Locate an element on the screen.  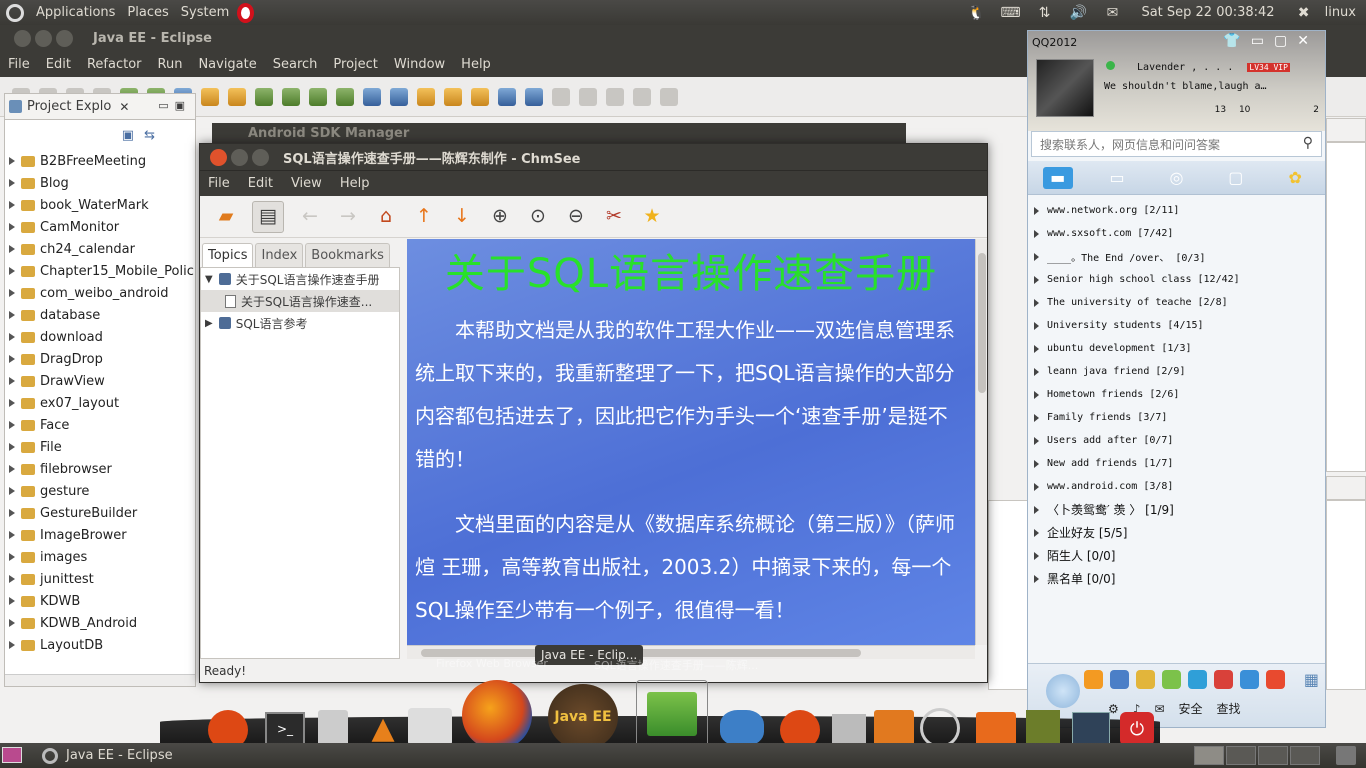
down-arrow-icon: ↓ is located at coordinates (462, 217).